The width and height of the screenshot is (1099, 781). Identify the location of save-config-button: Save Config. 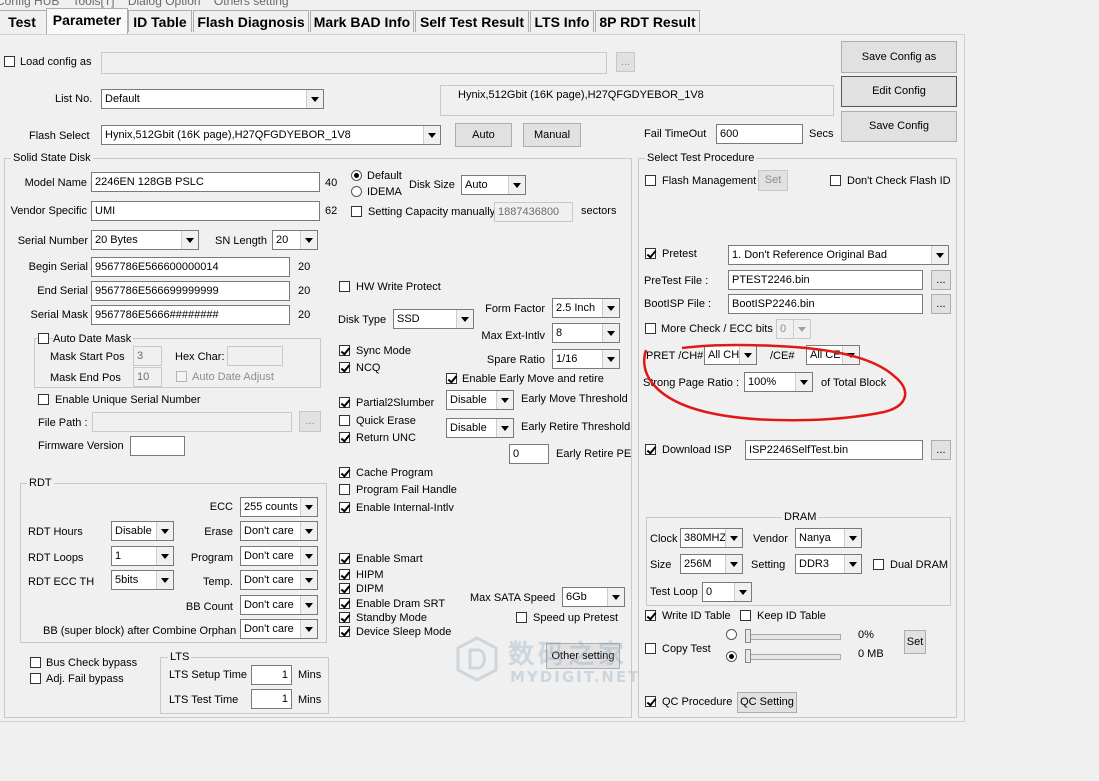
(899, 126).